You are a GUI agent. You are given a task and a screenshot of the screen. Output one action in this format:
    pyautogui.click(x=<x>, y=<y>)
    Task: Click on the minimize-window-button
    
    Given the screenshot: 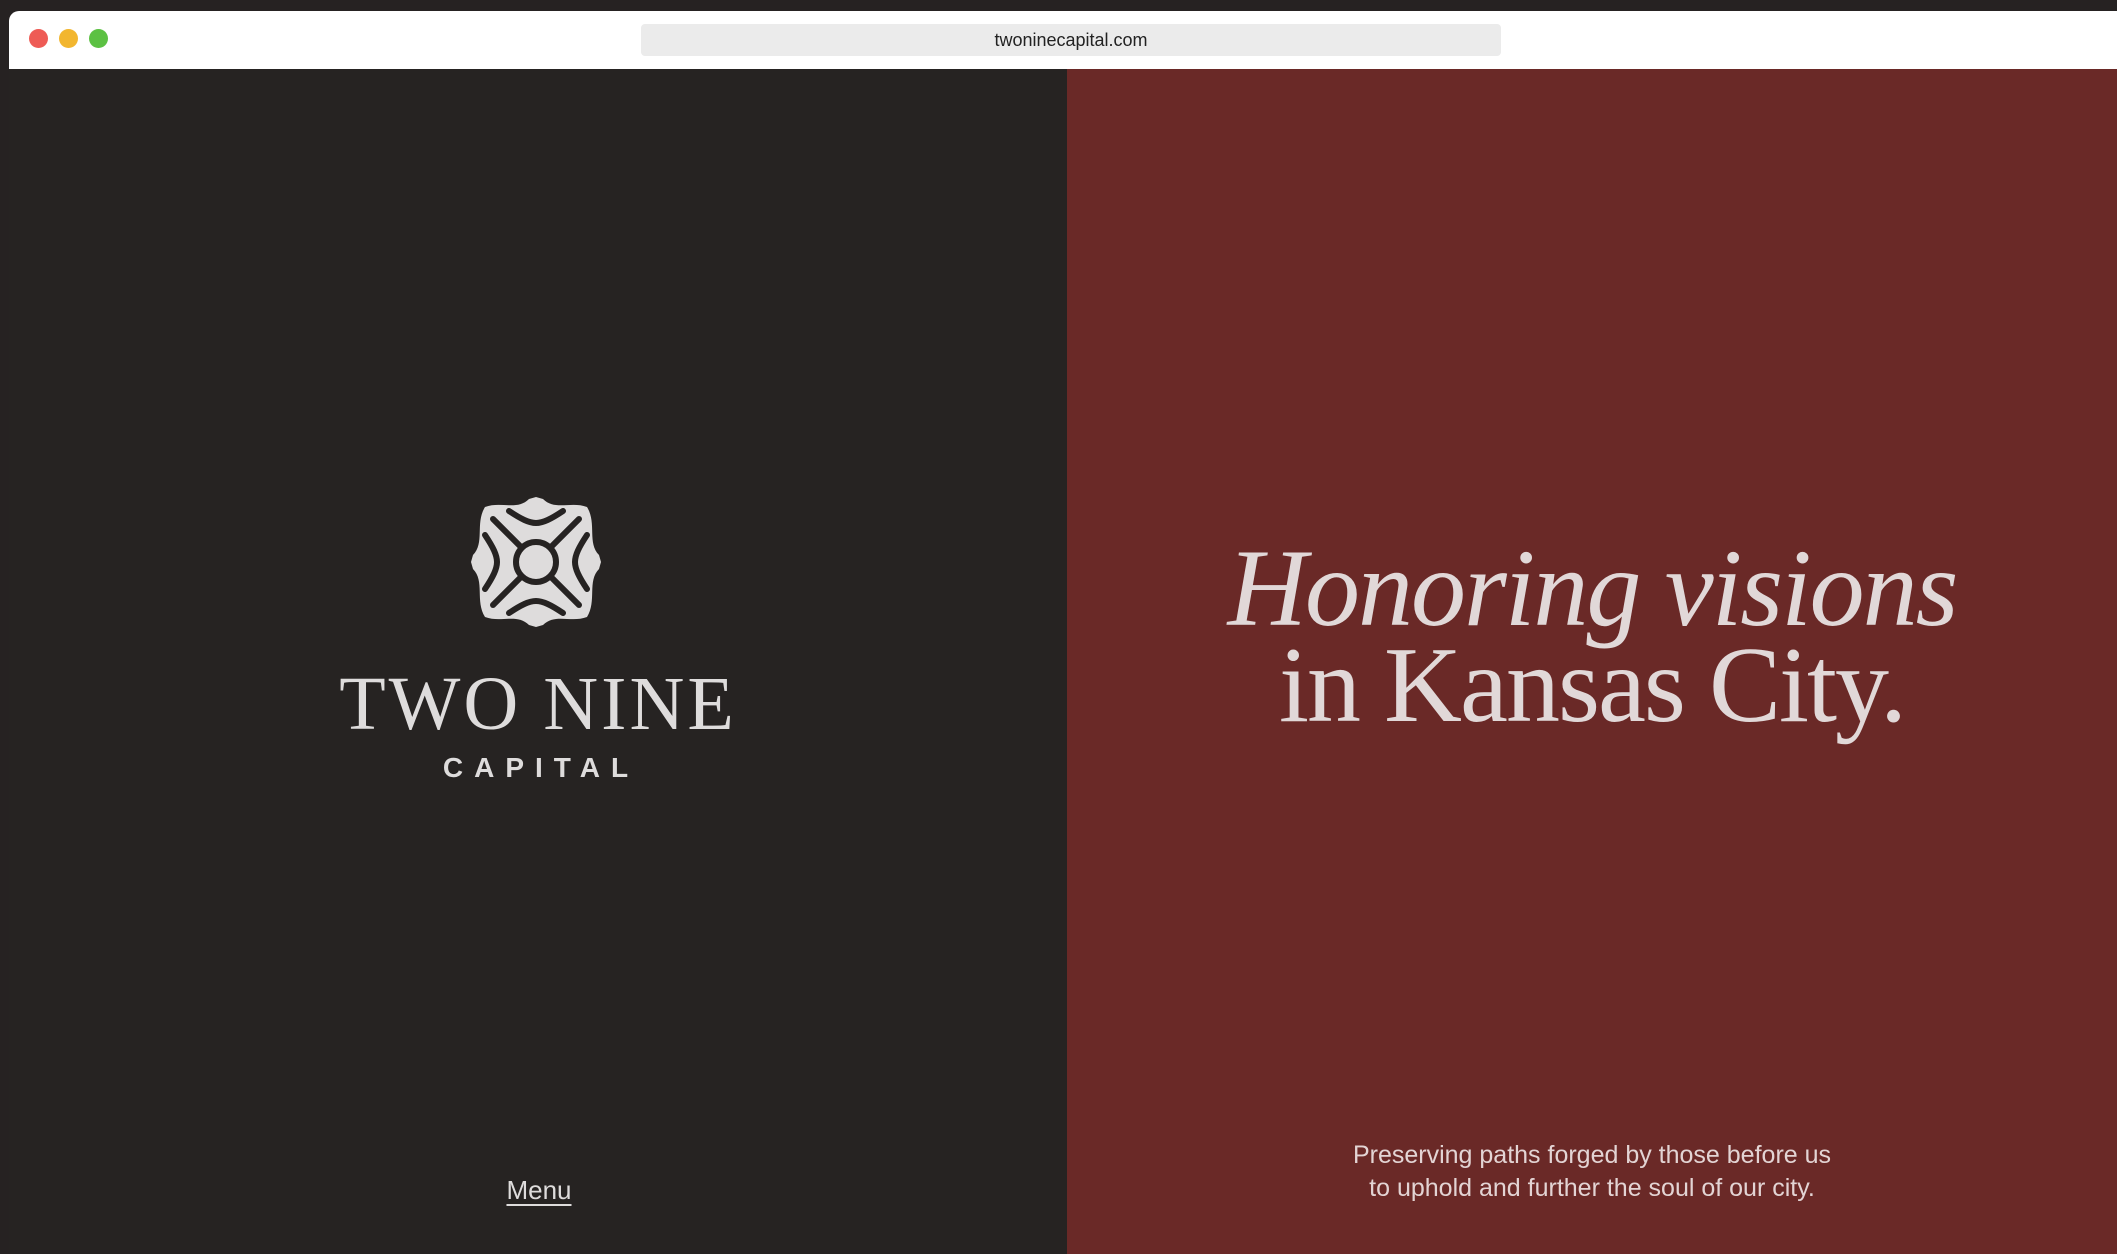 What is the action you would take?
    pyautogui.click(x=68, y=38)
    